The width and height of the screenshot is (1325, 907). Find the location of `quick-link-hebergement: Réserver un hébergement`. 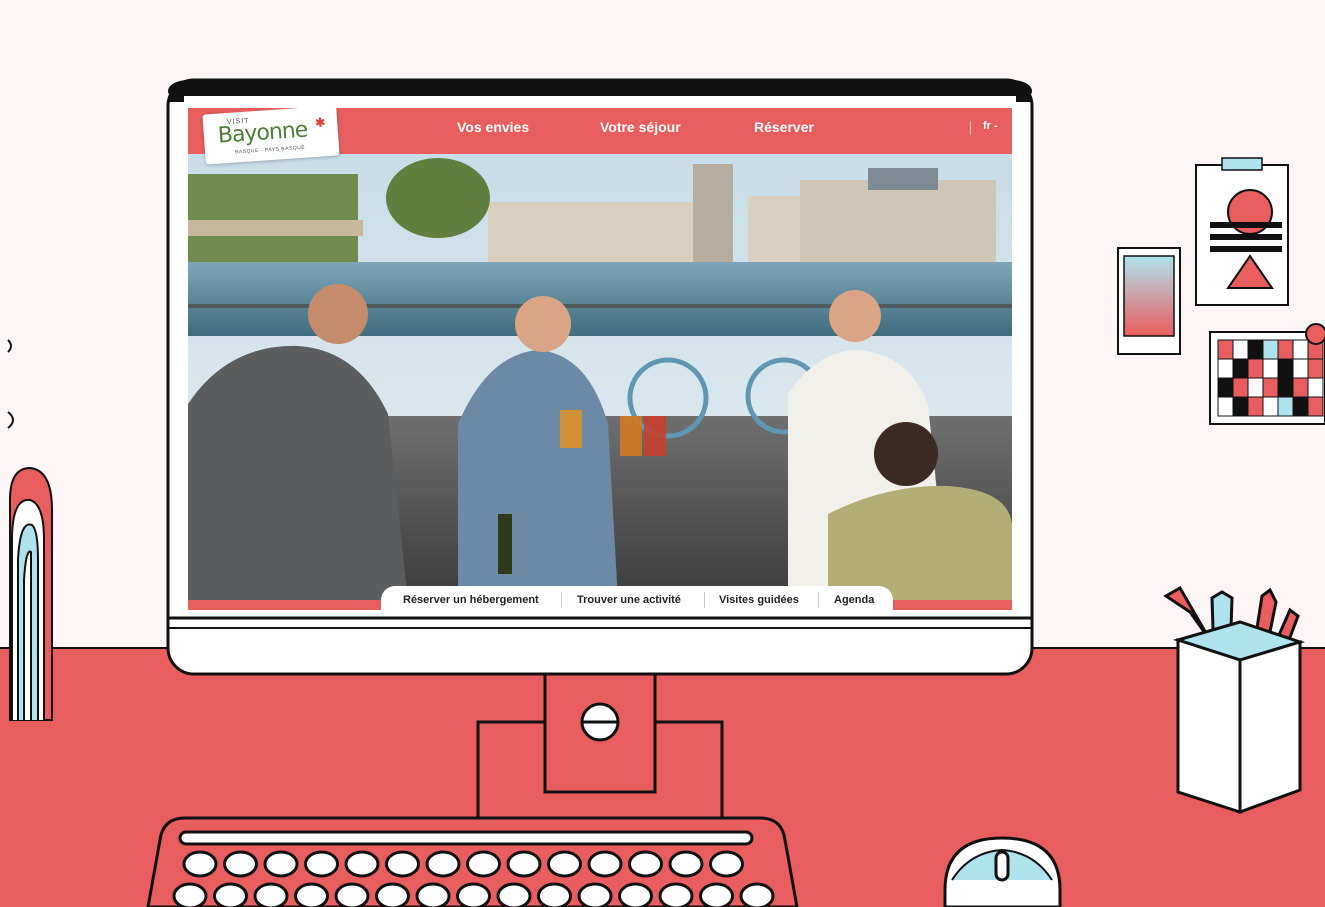

quick-link-hebergement: Réserver un hébergement is located at coordinates (471, 600).